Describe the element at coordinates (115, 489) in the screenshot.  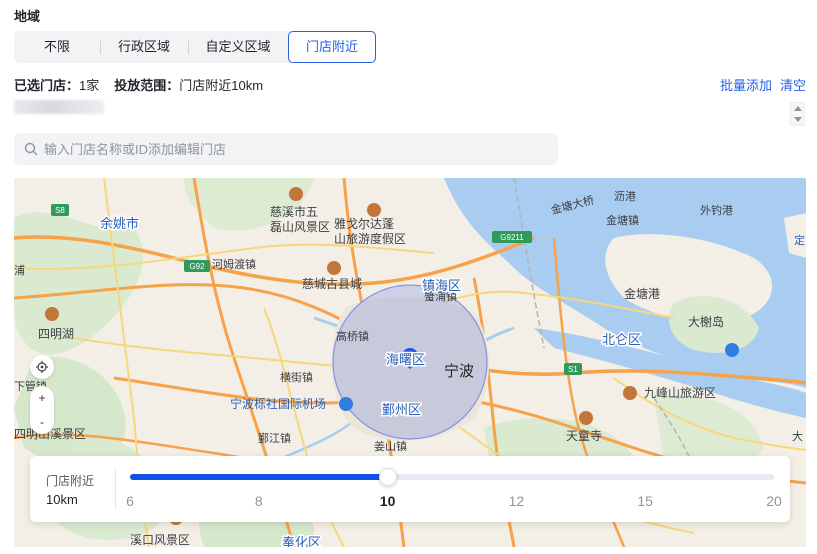
I see `radius-divider` at that location.